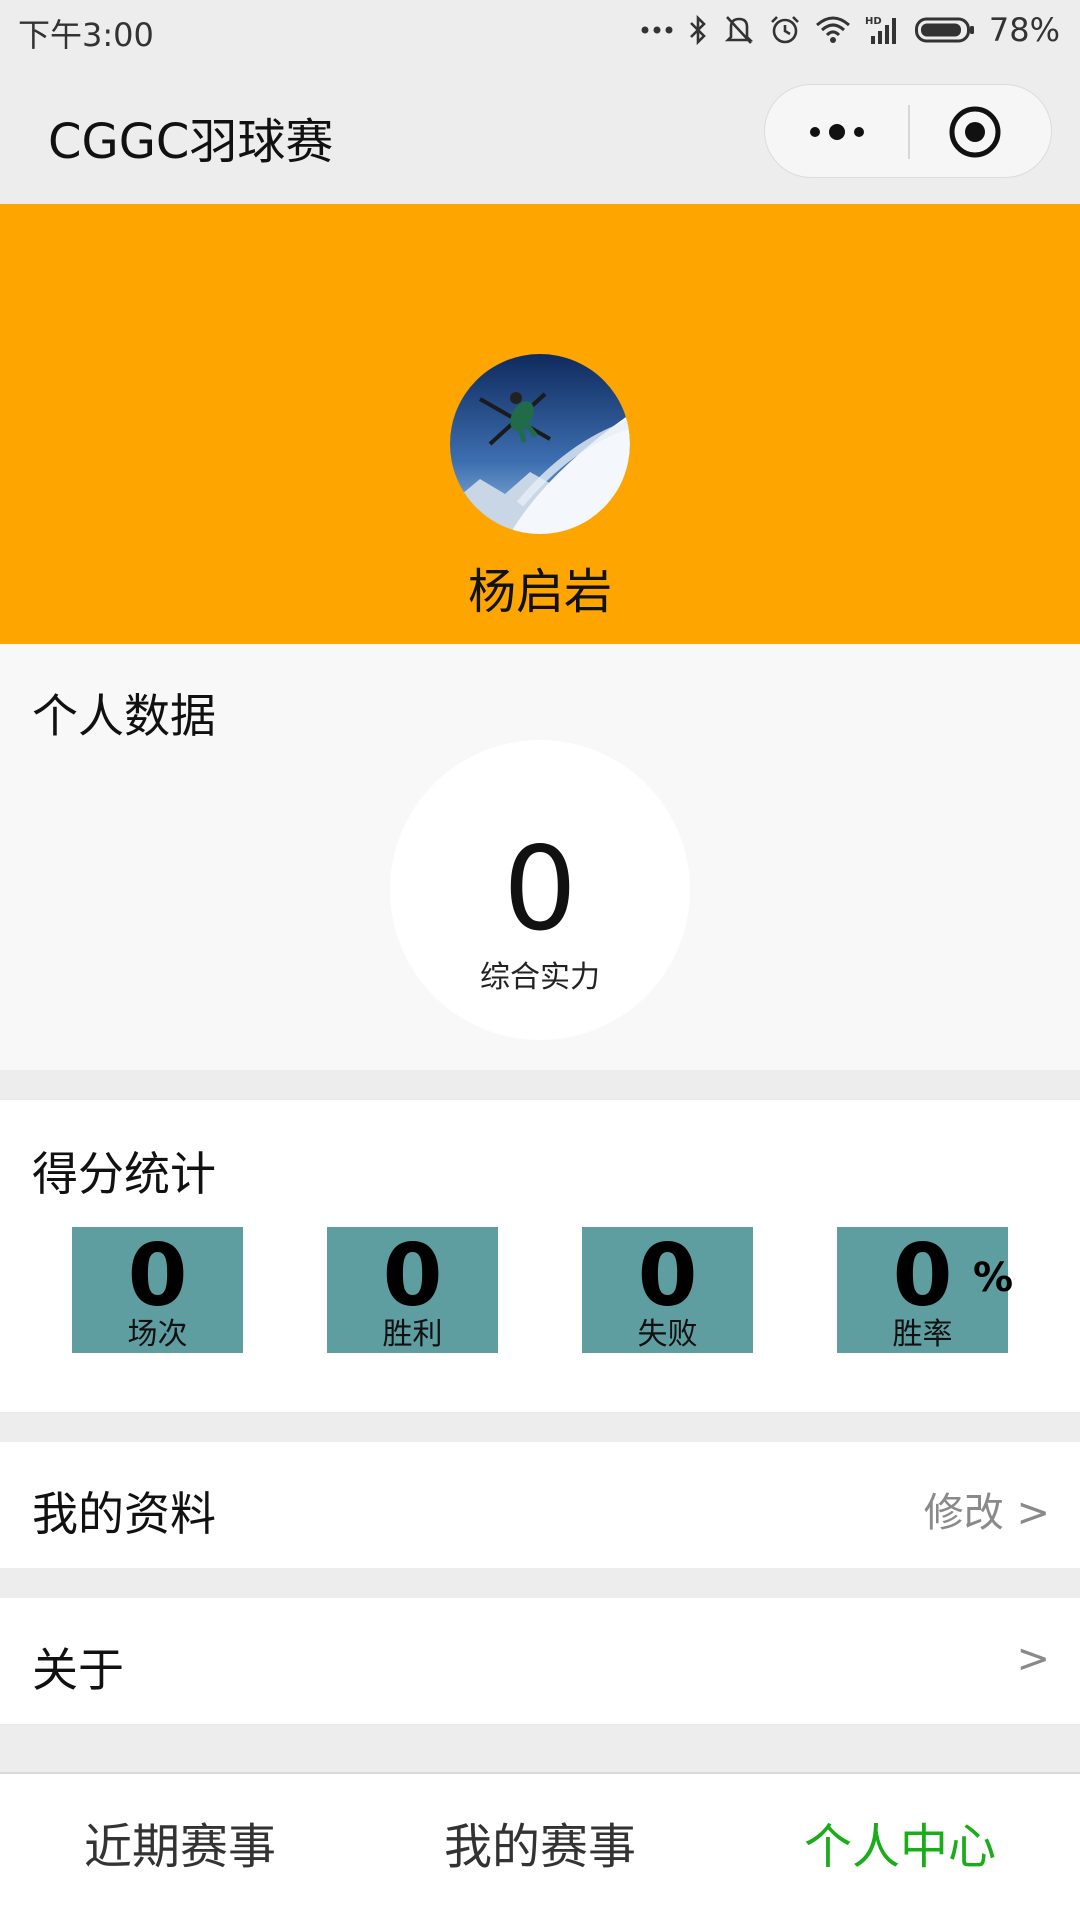 Image resolution: width=1080 pixels, height=1920 pixels. I want to click on status-icons: HD 78%, so click(850, 30).